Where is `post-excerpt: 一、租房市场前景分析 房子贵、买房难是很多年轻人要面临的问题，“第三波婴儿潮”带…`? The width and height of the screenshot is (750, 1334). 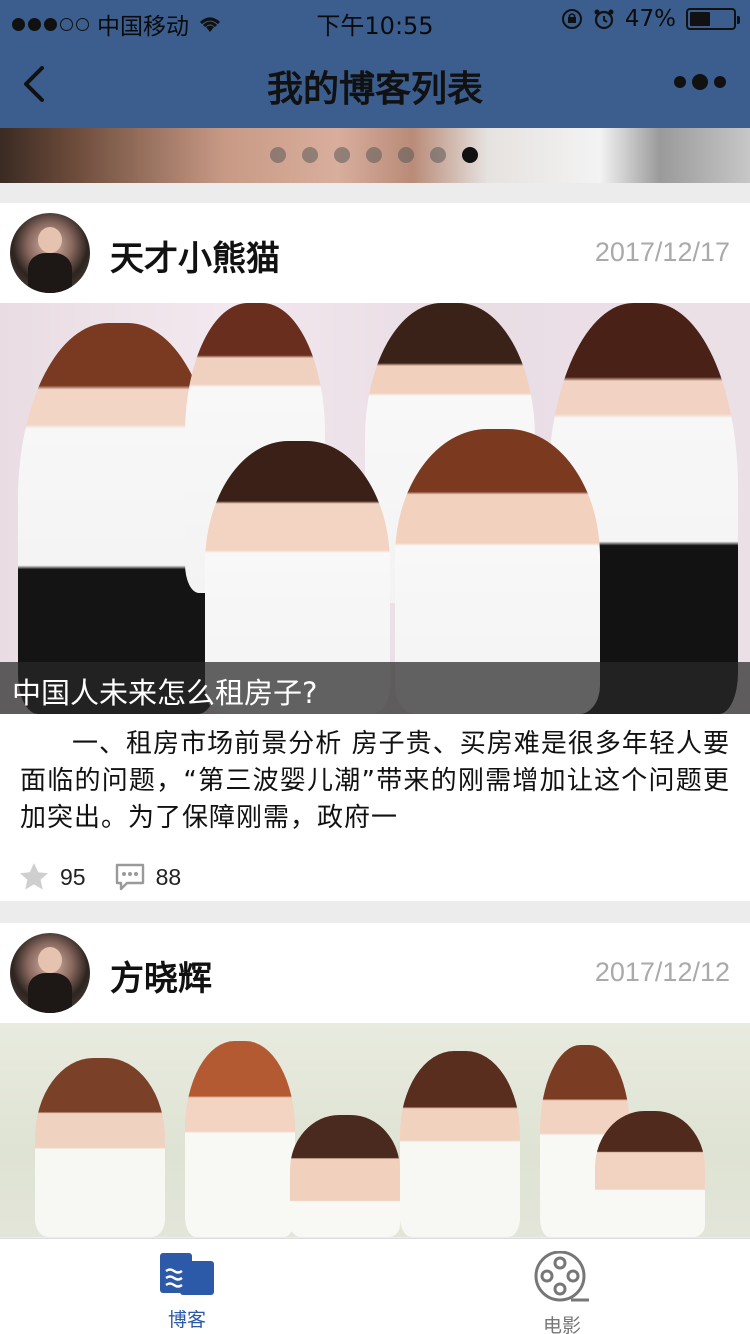 post-excerpt: 一、租房市场前景分析 房子贵、买房难是很多年轻人要面临的问题，“第三波婴儿潮”带… is located at coordinates (375, 781).